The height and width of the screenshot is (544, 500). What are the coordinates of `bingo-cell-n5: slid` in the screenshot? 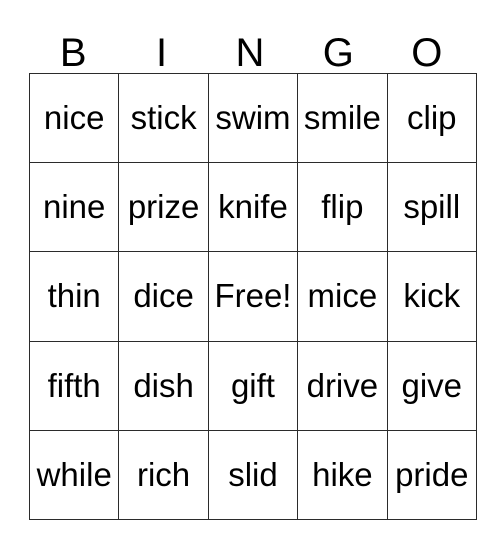 It's located at (253, 474).